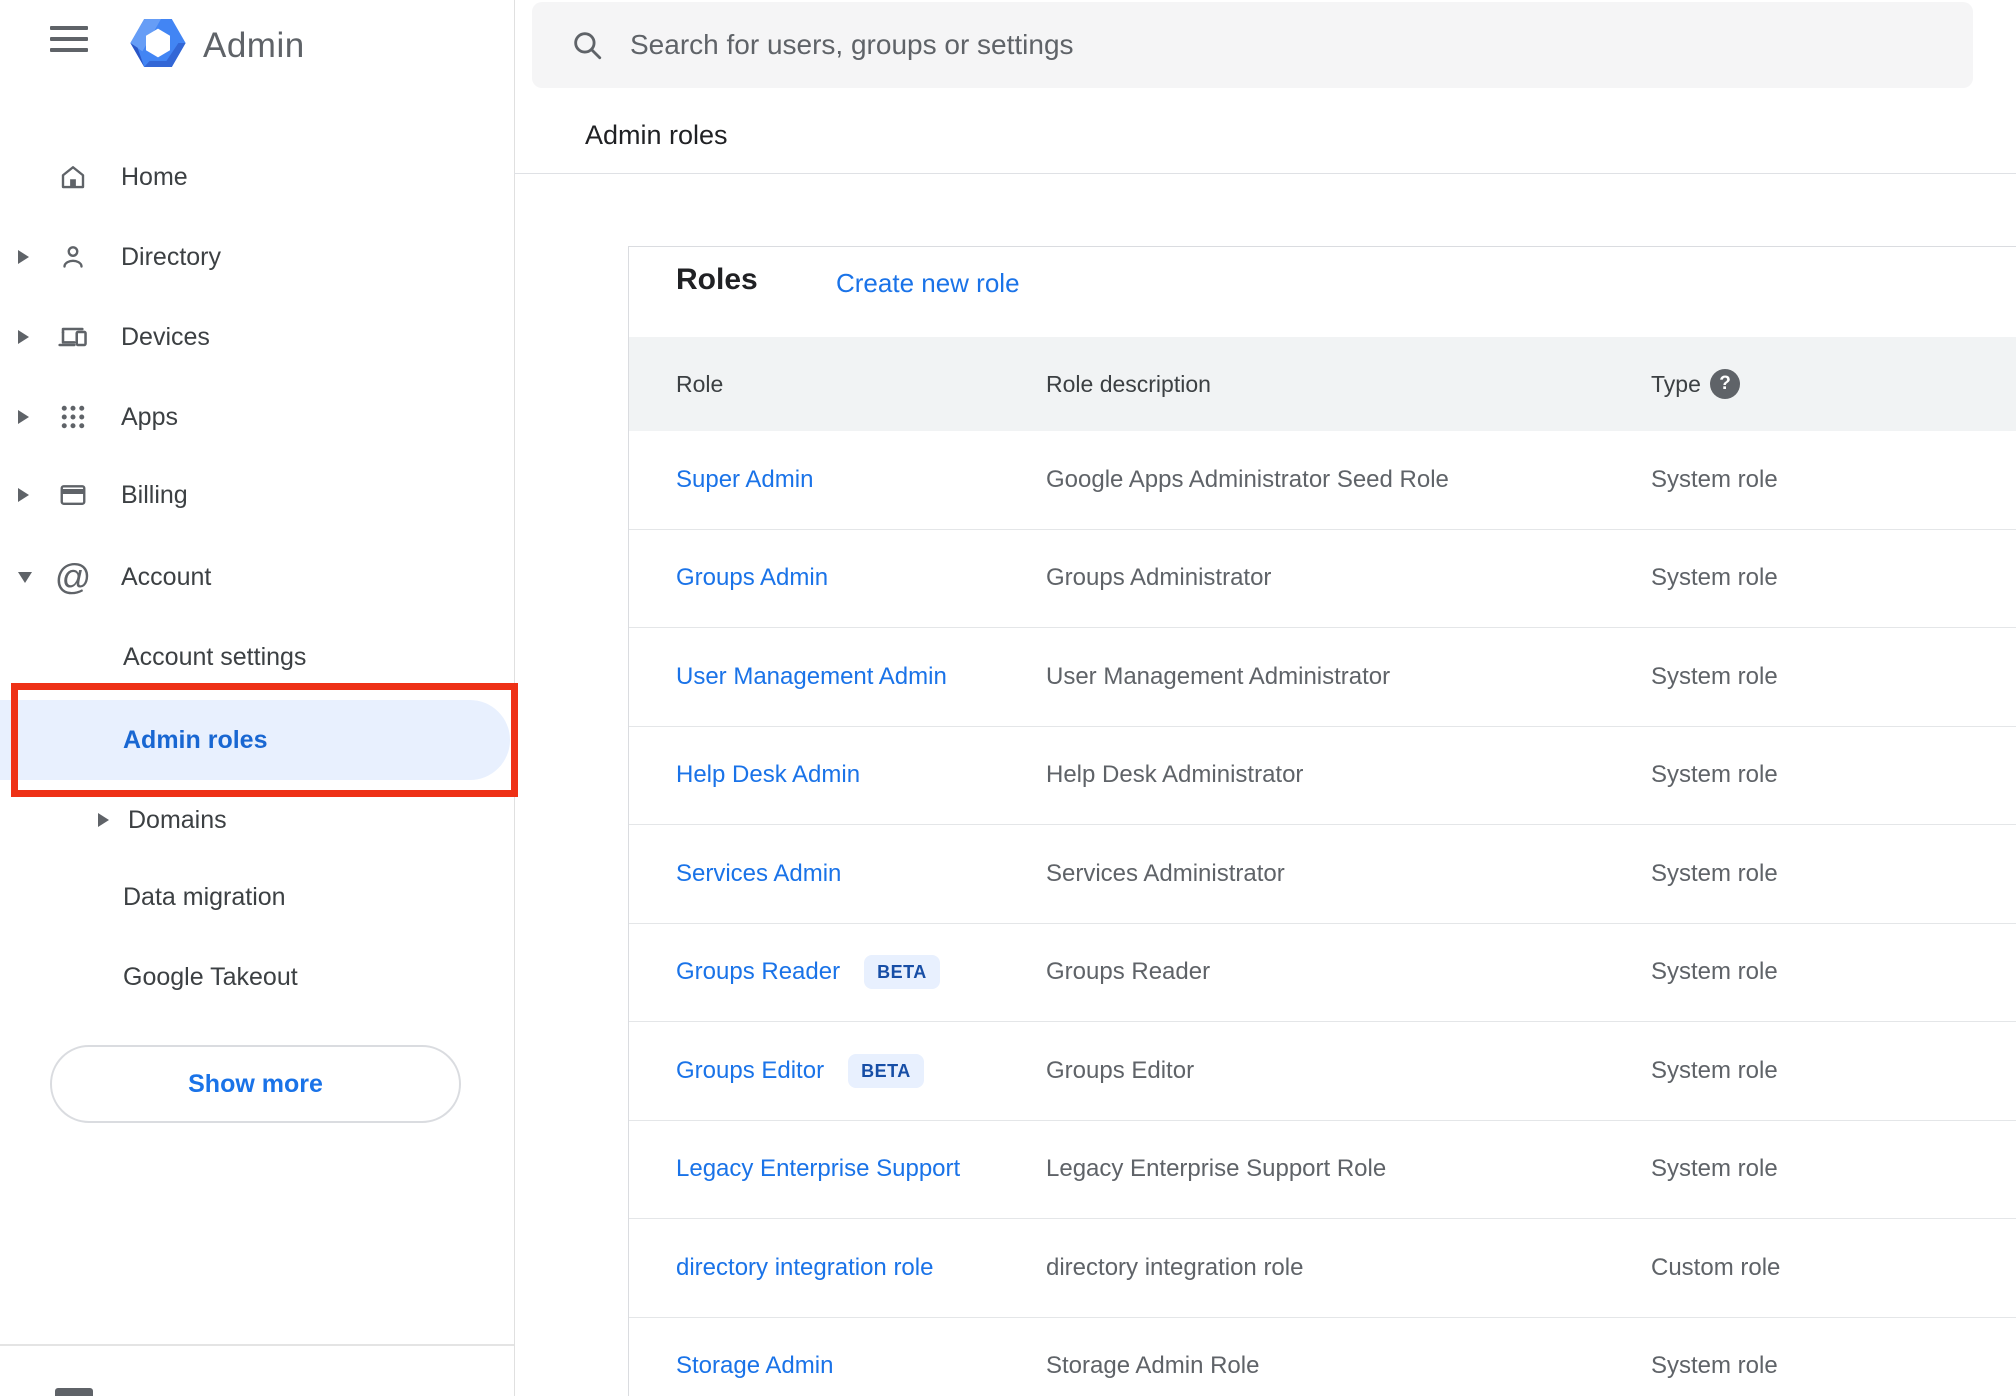 This screenshot has height=1396, width=2016. Describe the element at coordinates (1120, 1070) in the screenshot. I see `role-description: Groups Editor` at that location.